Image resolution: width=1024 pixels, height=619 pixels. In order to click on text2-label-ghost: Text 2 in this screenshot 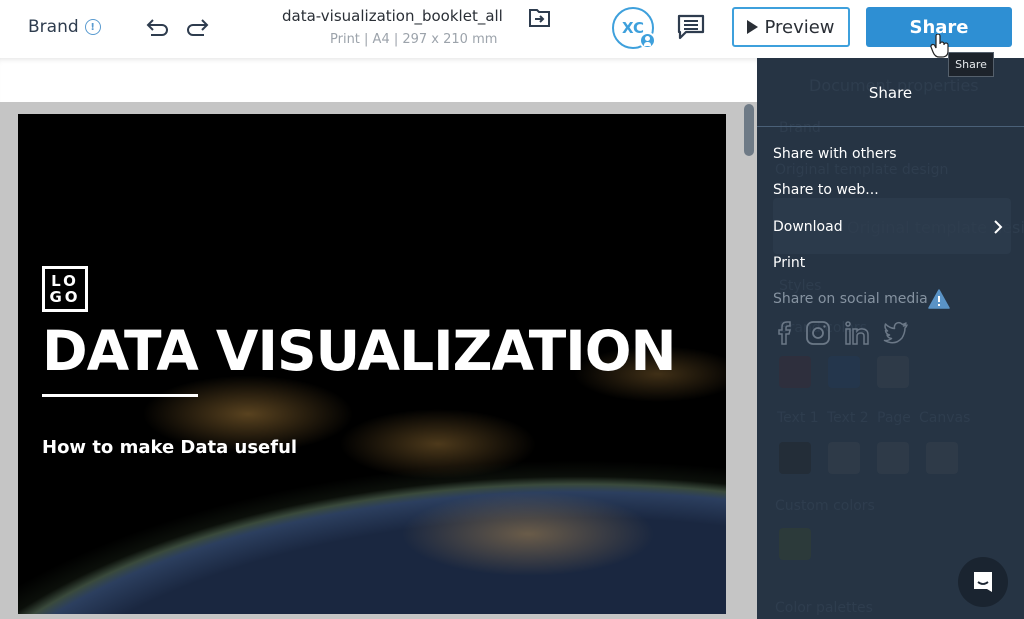, I will do `click(848, 418)`.